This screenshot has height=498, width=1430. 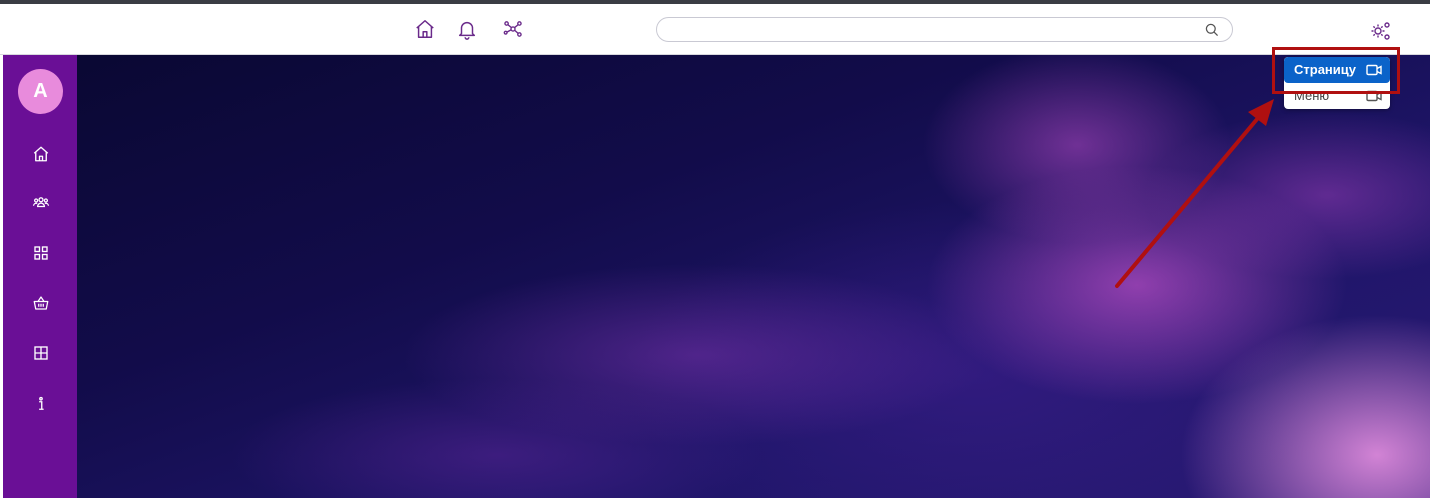 What do you see at coordinates (41, 202) in the screenshot?
I see `people-icon` at bounding box center [41, 202].